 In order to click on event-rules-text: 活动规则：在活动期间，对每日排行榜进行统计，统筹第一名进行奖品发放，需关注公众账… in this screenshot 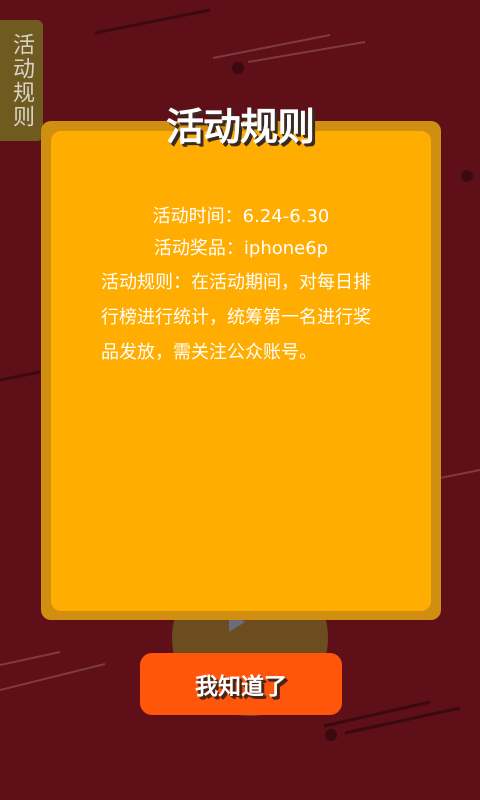, I will do `click(236, 317)`.